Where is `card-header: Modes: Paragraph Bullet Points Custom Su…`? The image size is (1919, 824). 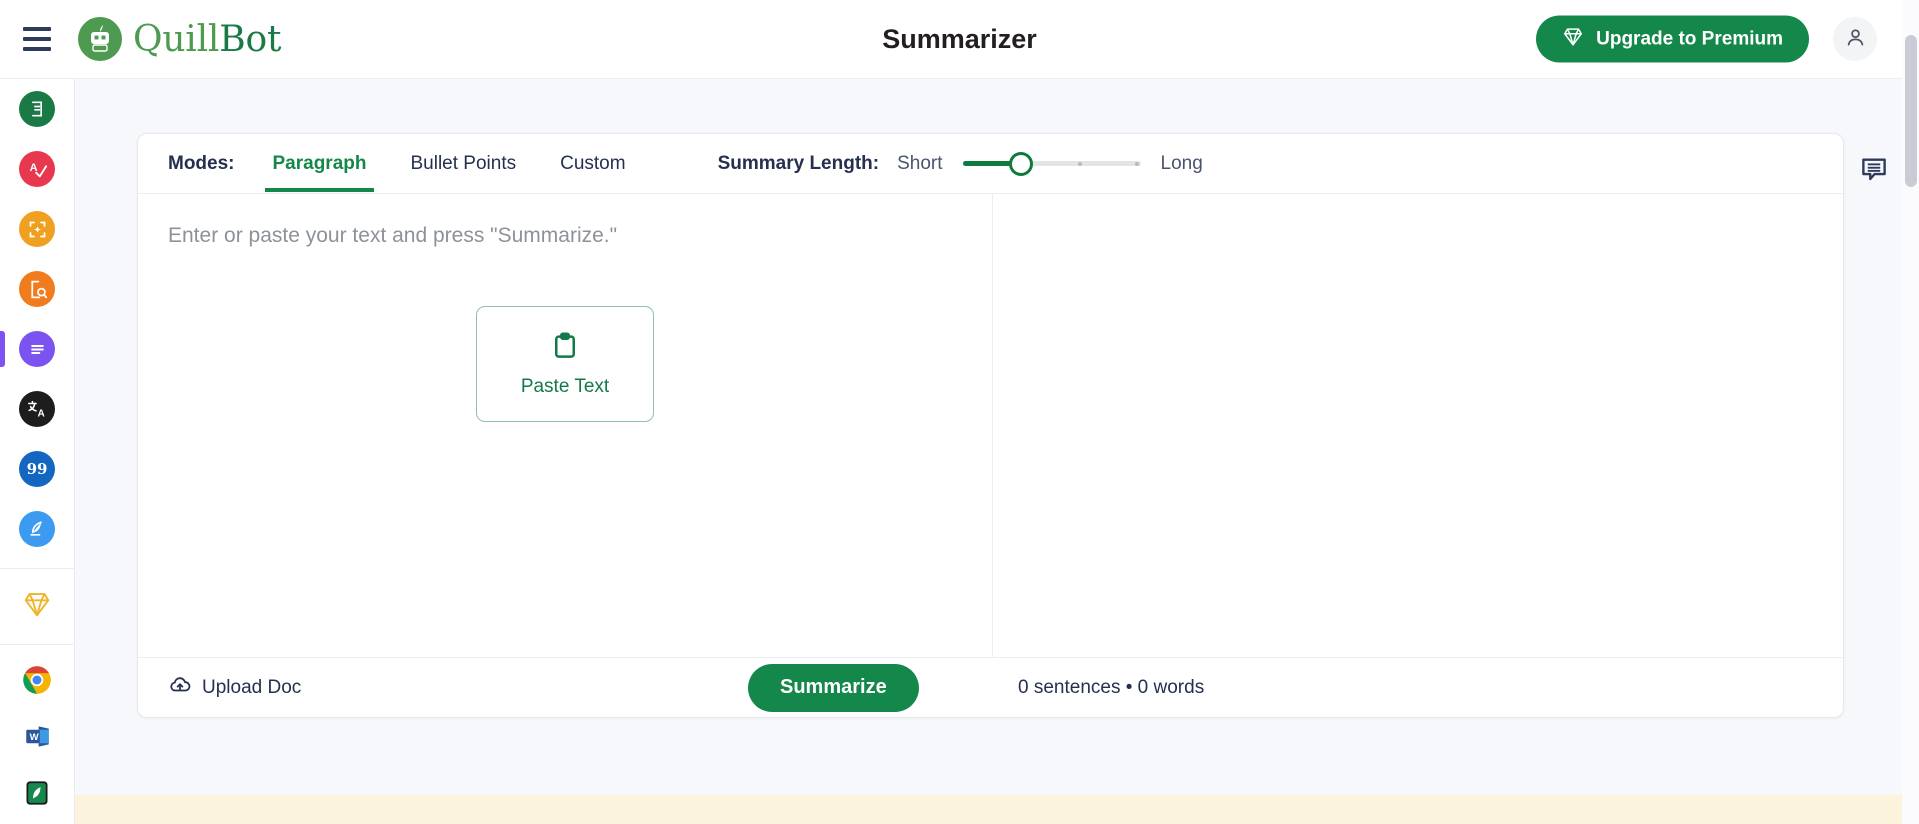
card-header: Modes: Paragraph Bullet Points Custom Su… is located at coordinates (990, 164).